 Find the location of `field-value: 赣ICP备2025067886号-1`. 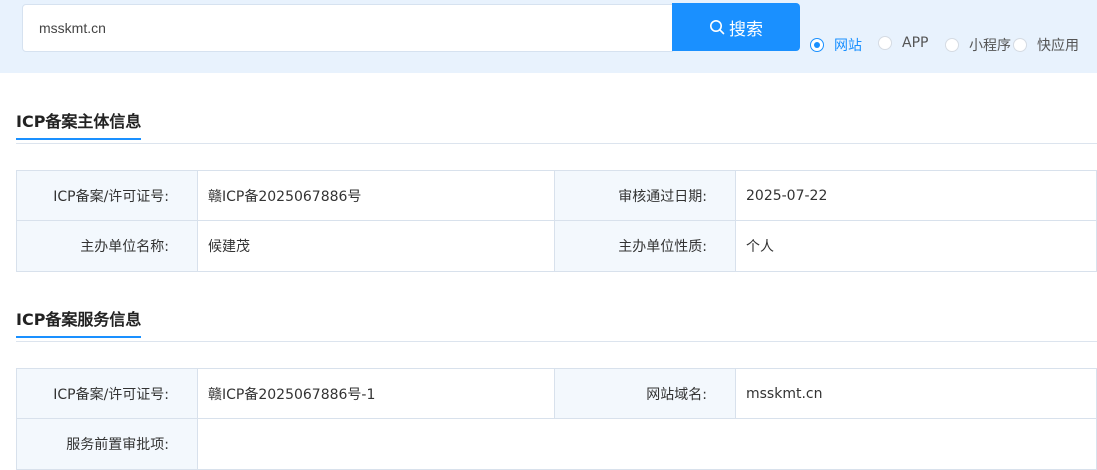

field-value: 赣ICP备2025067886号-1 is located at coordinates (376, 393).